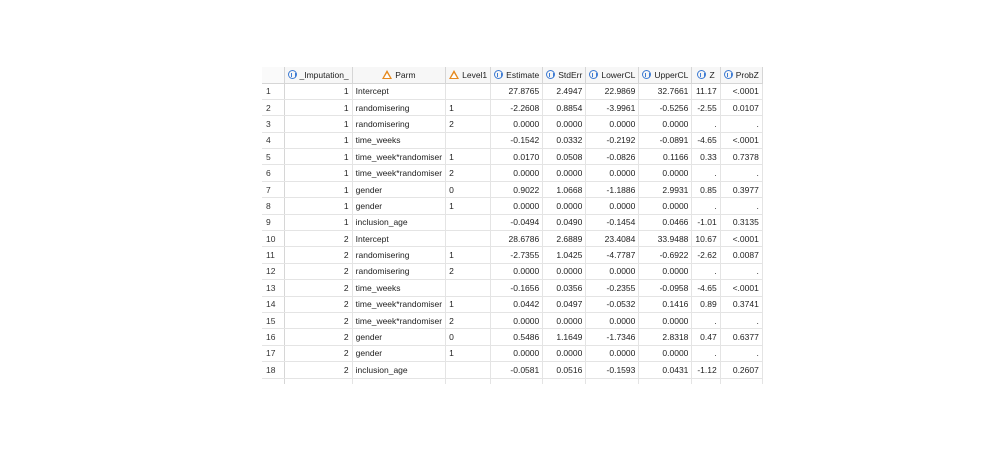 The height and width of the screenshot is (449, 998). What do you see at coordinates (399, 75) in the screenshot?
I see `column-header-parm: Parm` at bounding box center [399, 75].